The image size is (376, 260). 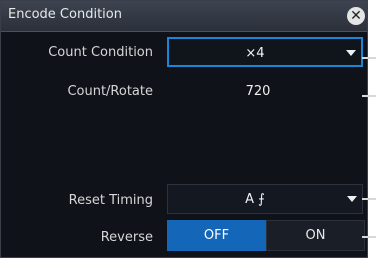 What do you see at coordinates (255, 199) in the screenshot?
I see `reset-timing-value: A ⨍` at bounding box center [255, 199].